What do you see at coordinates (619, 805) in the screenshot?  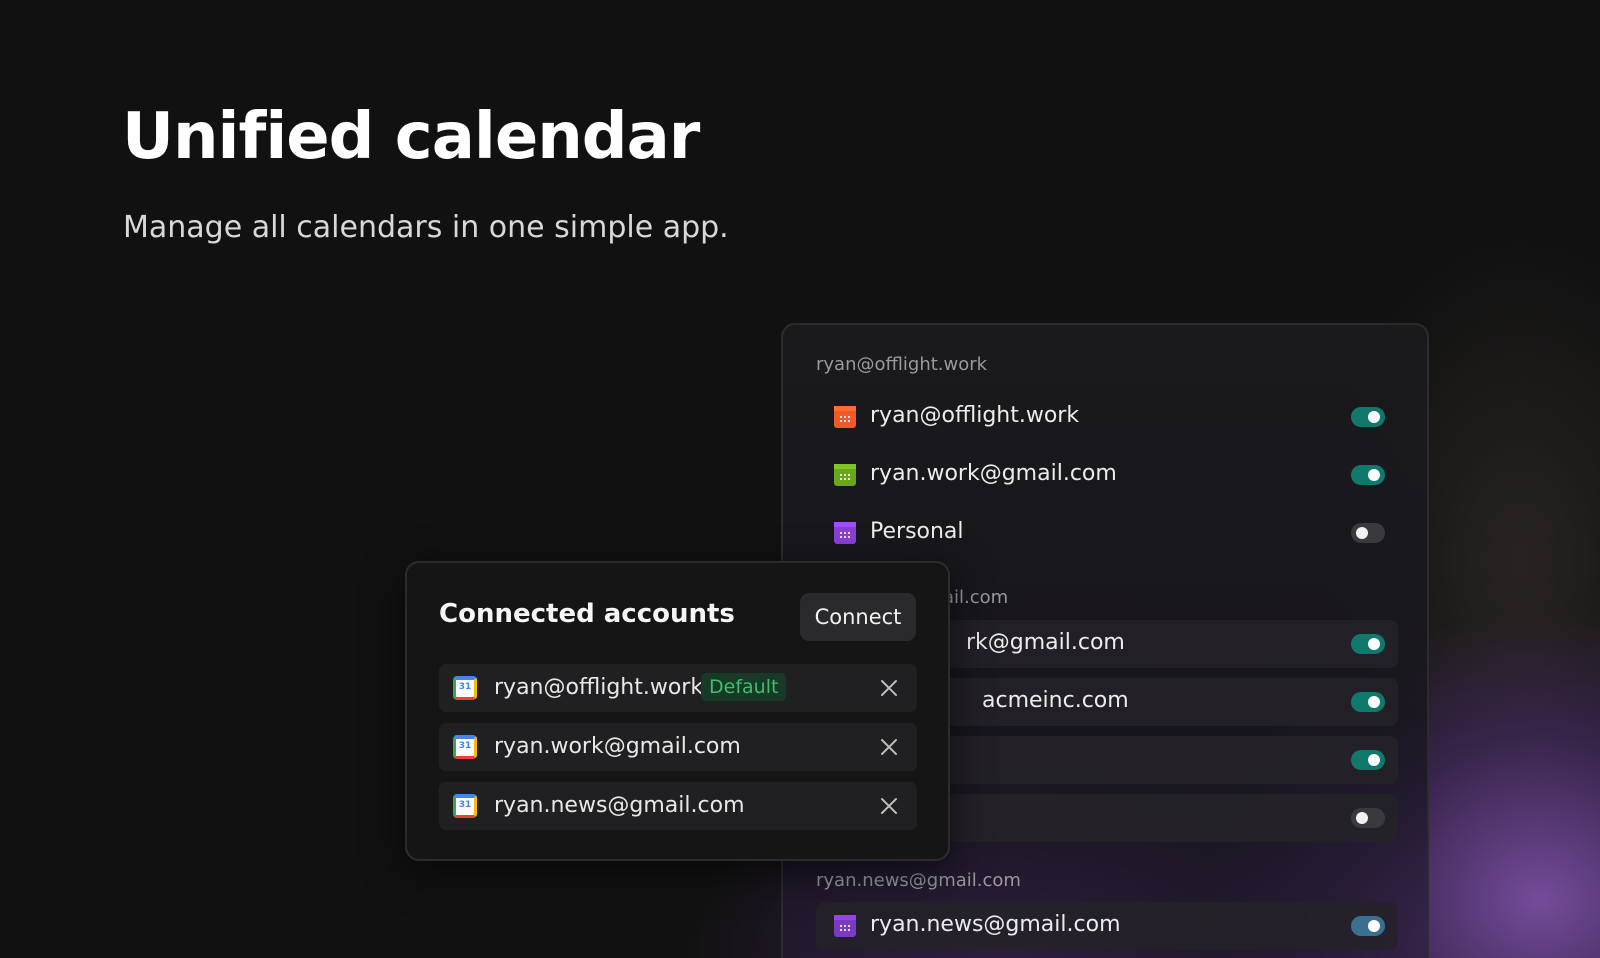 I see `account-email: ryan.news@gmail.com` at bounding box center [619, 805].